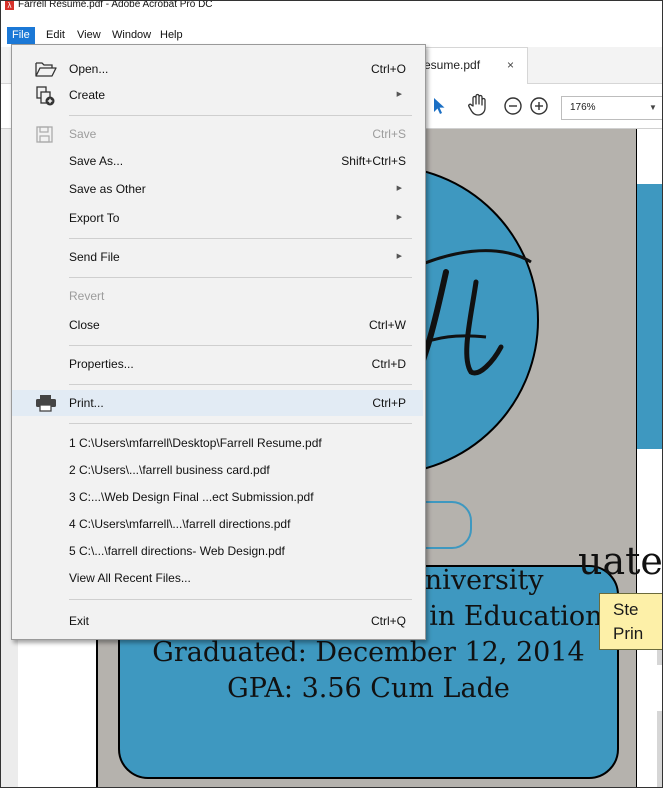  What do you see at coordinates (331, 35) in the screenshot?
I see `menu-bar: File Edit View Window Help` at bounding box center [331, 35].